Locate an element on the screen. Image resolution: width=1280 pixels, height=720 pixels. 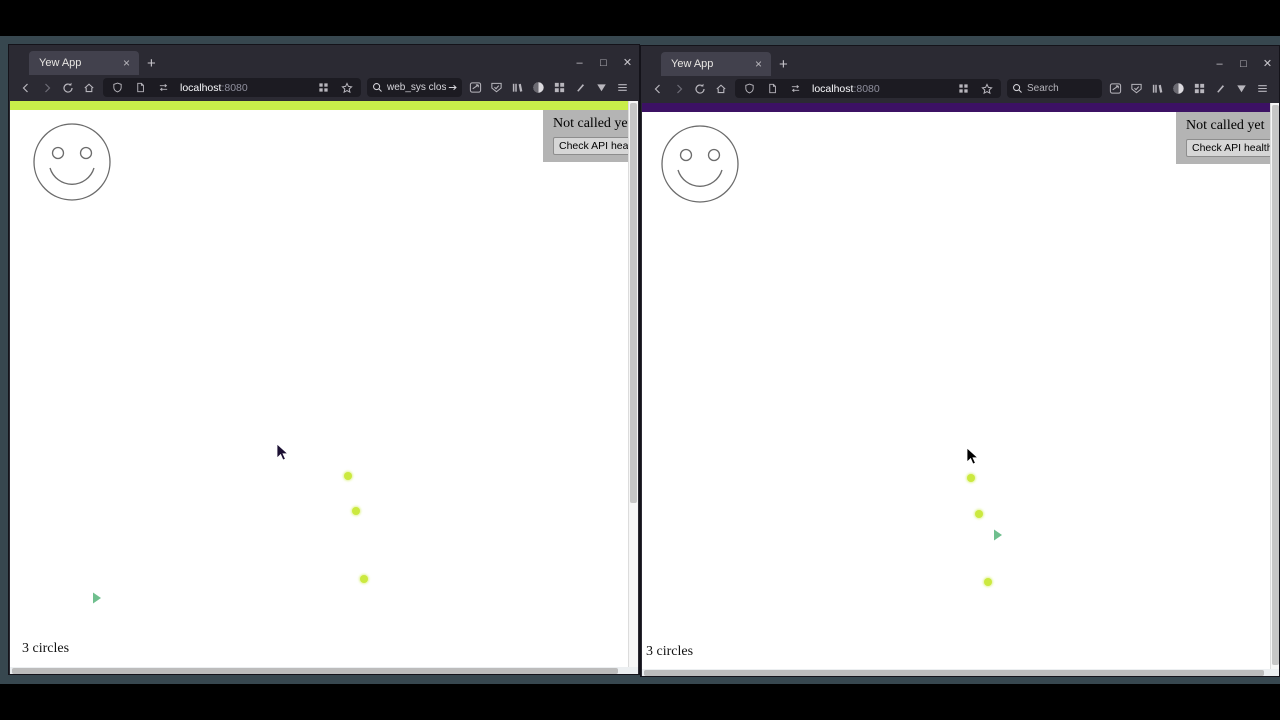
horizontal-scrollbar-right is located at coordinates (960, 672).